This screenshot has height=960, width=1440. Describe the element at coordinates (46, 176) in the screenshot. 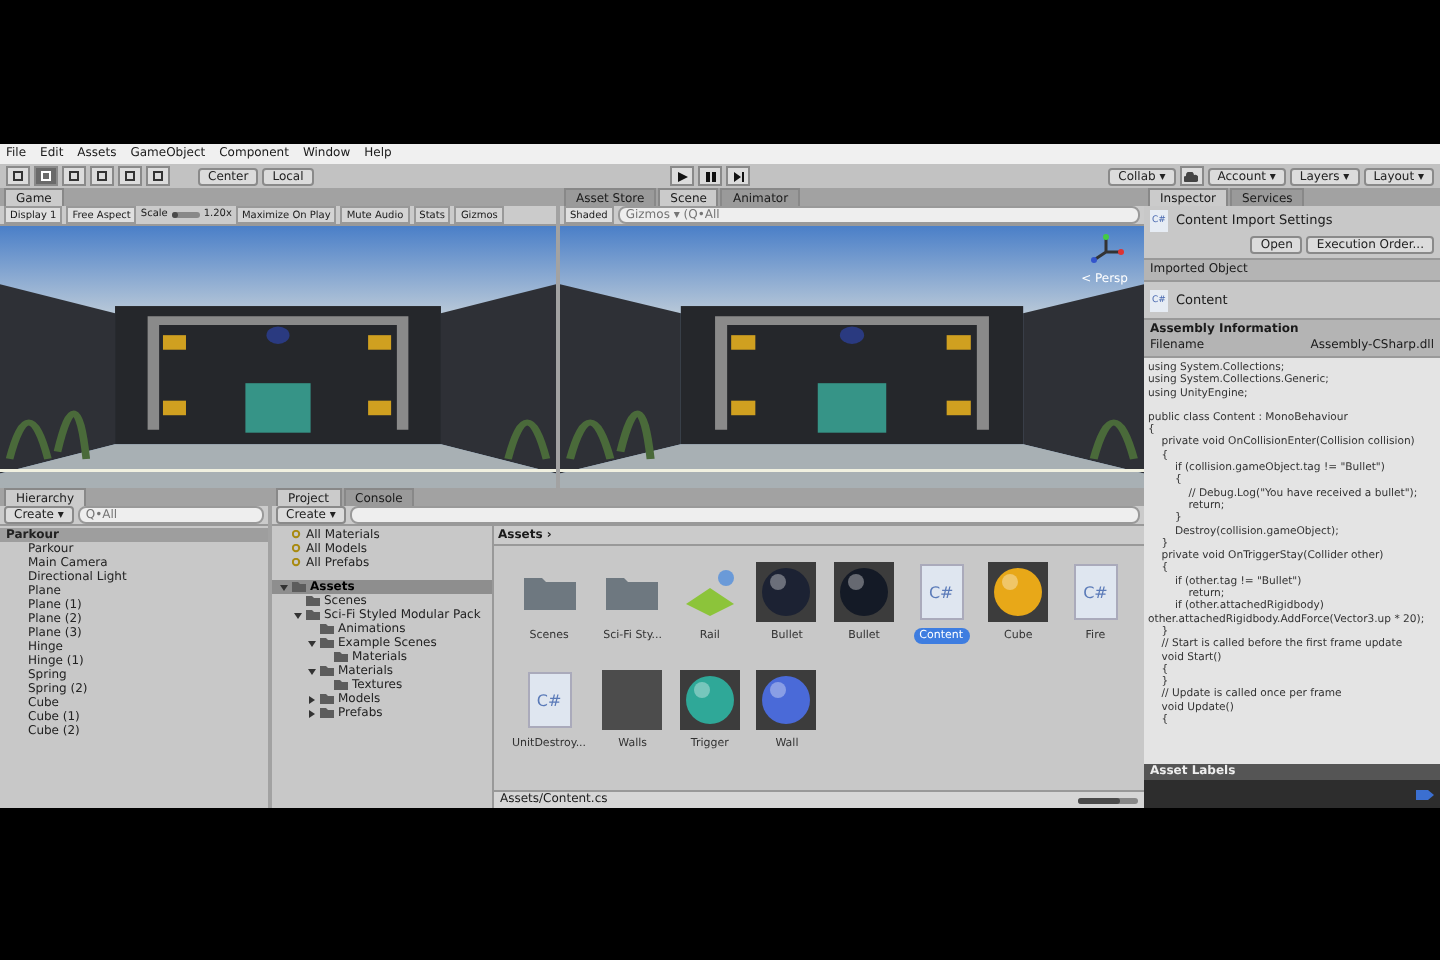

I see `move-tool-button` at that location.